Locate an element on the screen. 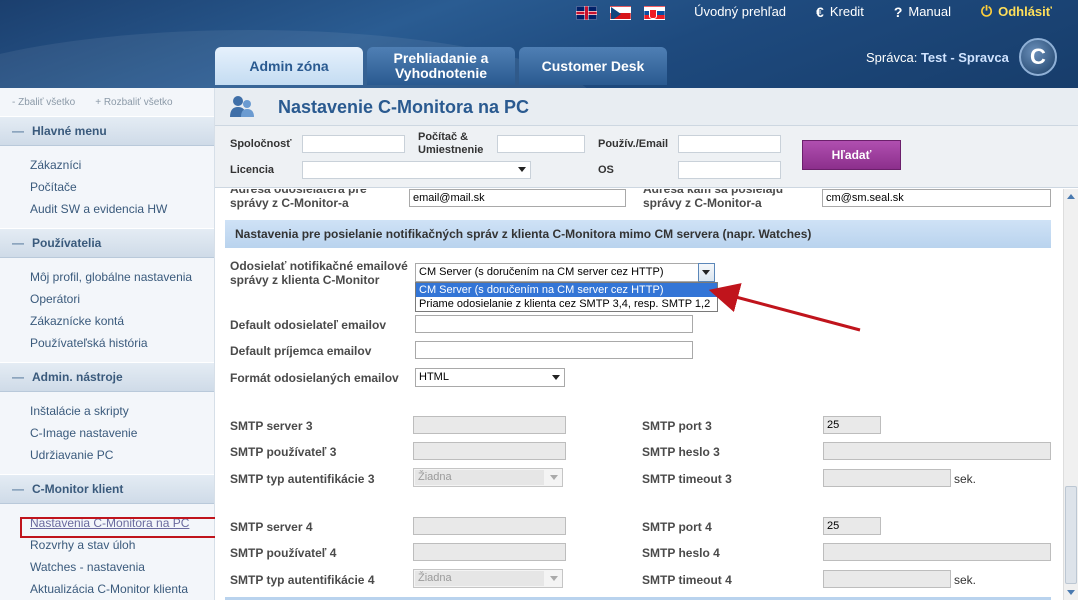 This screenshot has height=600, width=1078. sidebar-section-title: Hlavné menu is located at coordinates (69, 131).